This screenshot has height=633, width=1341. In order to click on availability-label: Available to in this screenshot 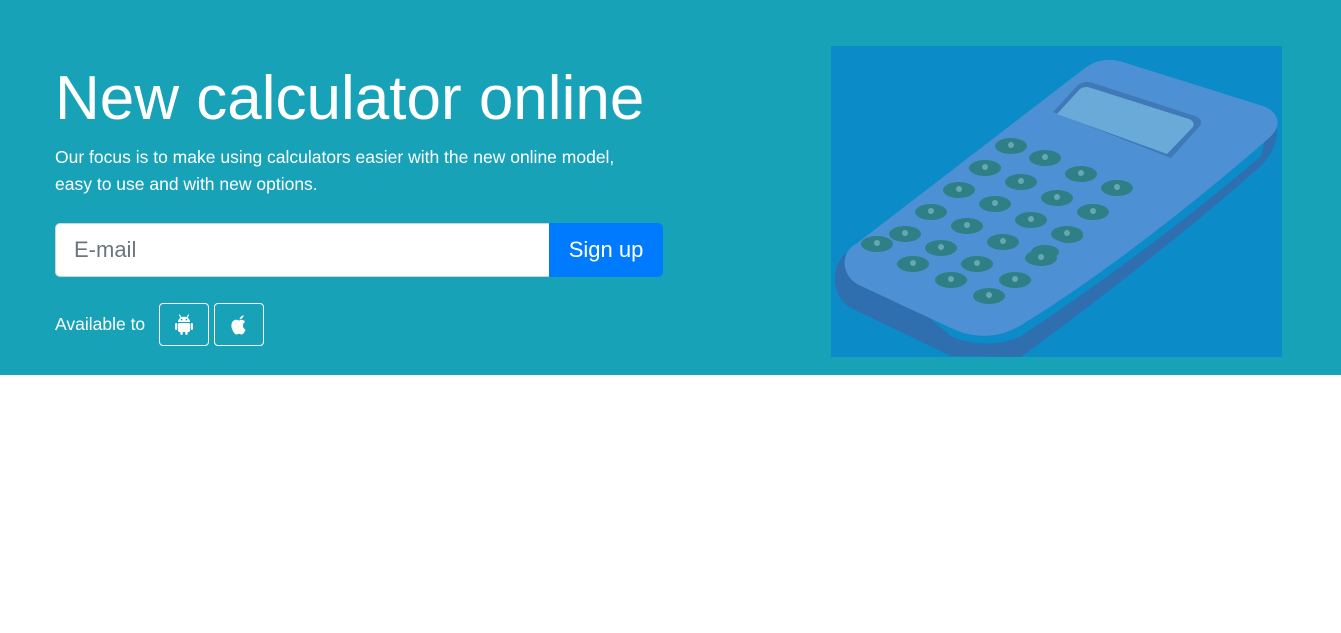, I will do `click(100, 324)`.